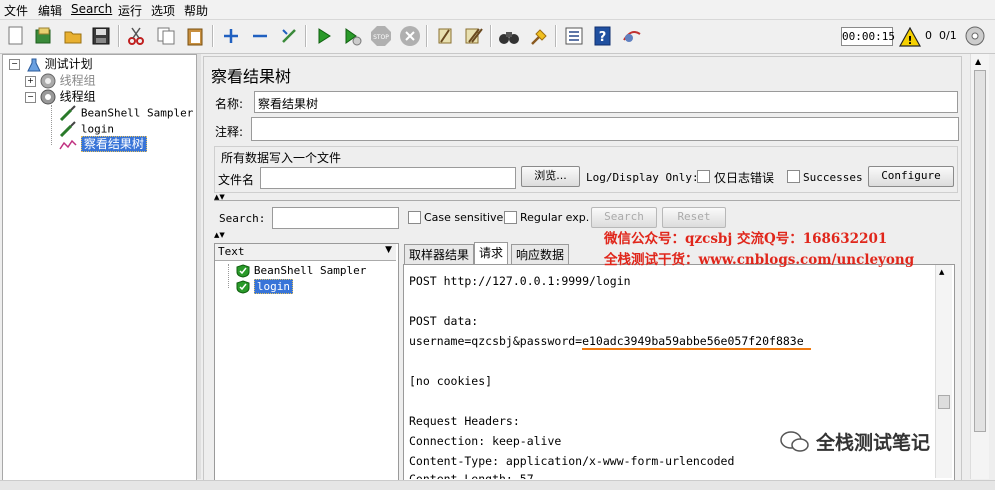 The width and height of the screenshot is (995, 490). Describe the element at coordinates (52, 125) in the screenshot. I see `tree-connector` at that location.